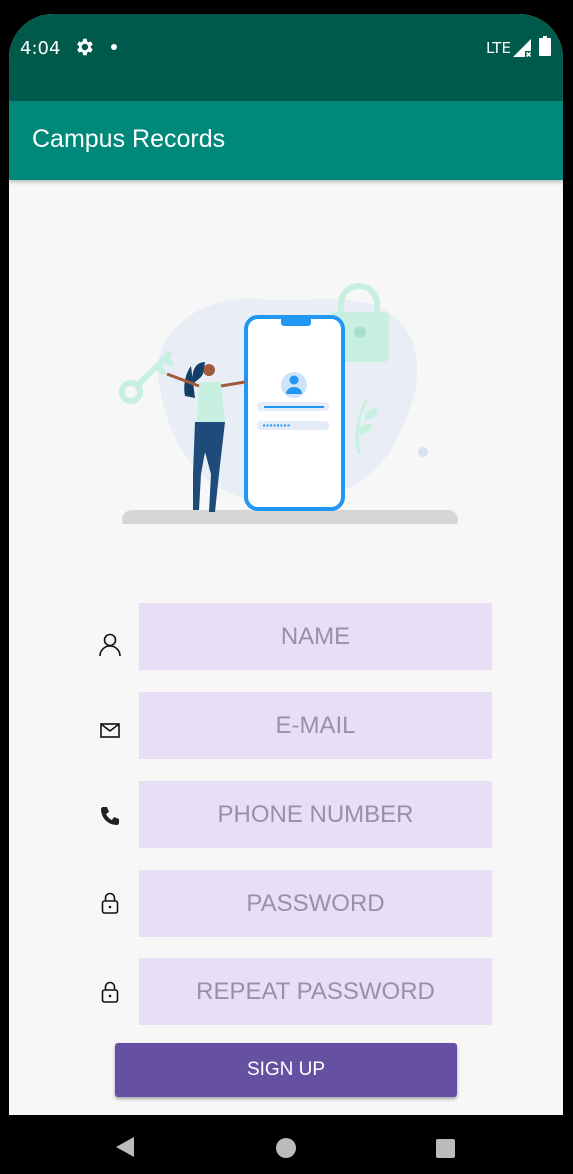 This screenshot has height=1174, width=573. Describe the element at coordinates (315, 725) in the screenshot. I see `email-input` at that location.